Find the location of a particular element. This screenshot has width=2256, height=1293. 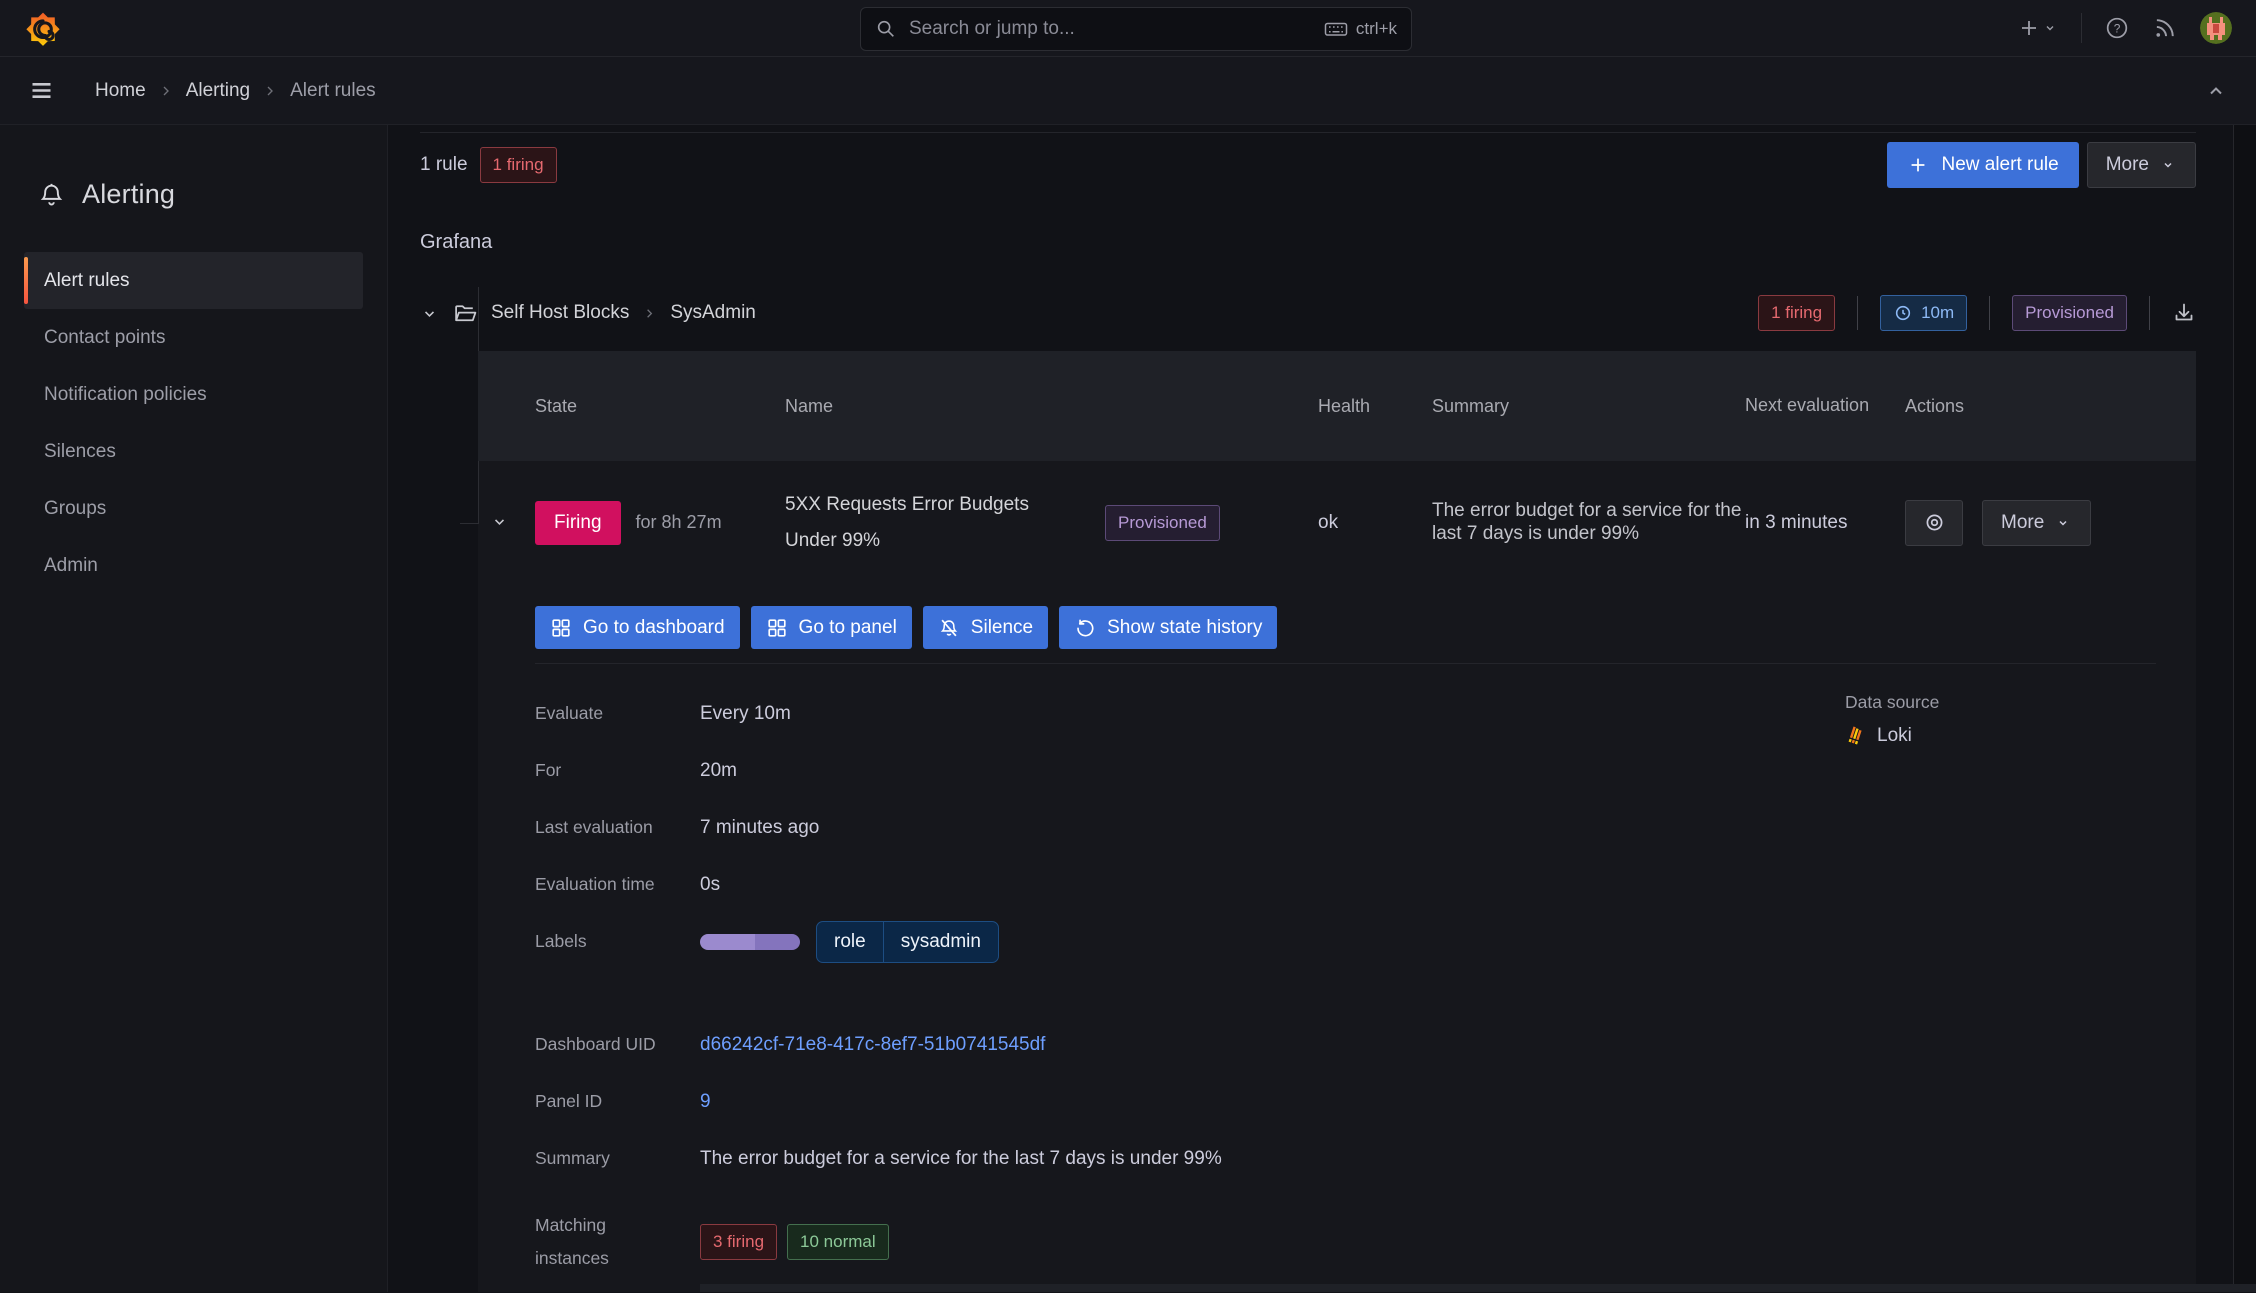

export-group-icon is located at coordinates (2184, 313).